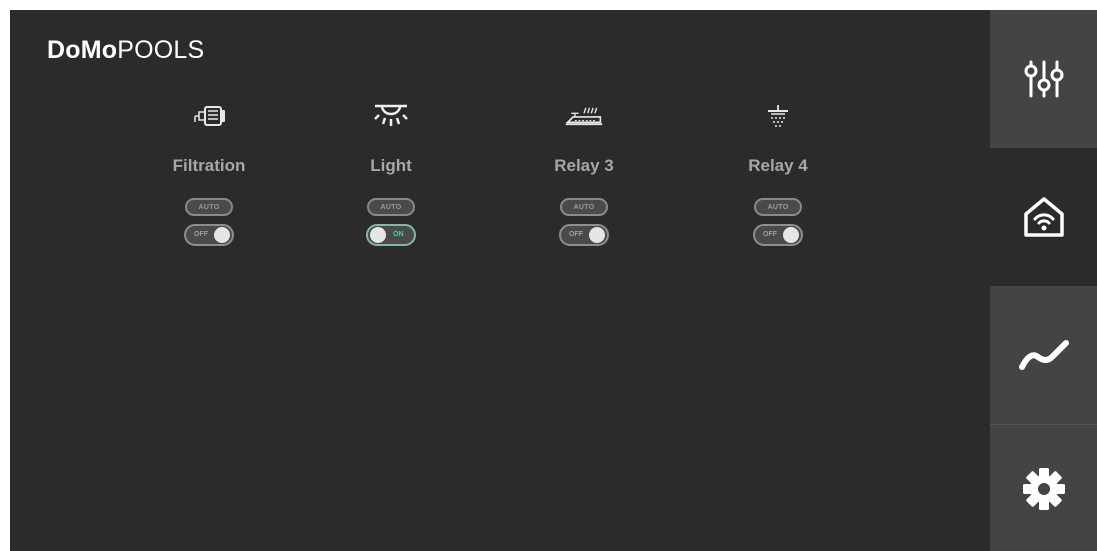 The width and height of the screenshot is (1097, 551). Describe the element at coordinates (584, 188) in the screenshot. I see `device-relay-3: Relay 3 AUTO OFF` at that location.